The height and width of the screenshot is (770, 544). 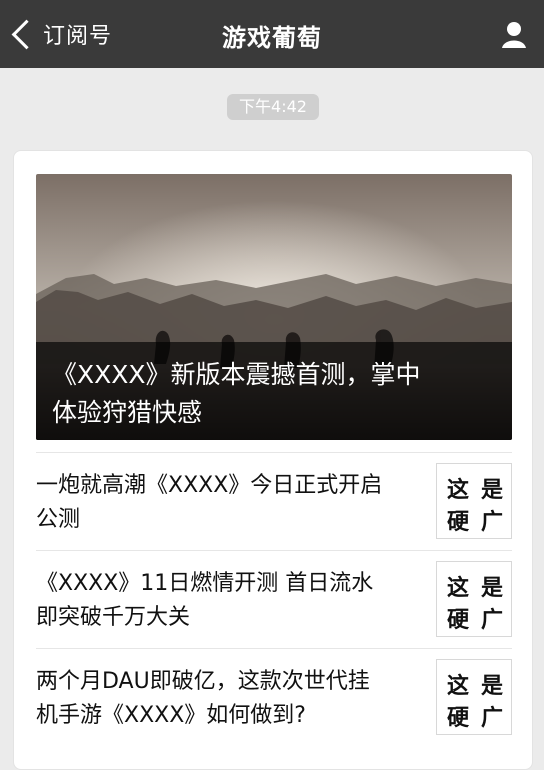 I want to click on profile-button, so click(x=514, y=34).